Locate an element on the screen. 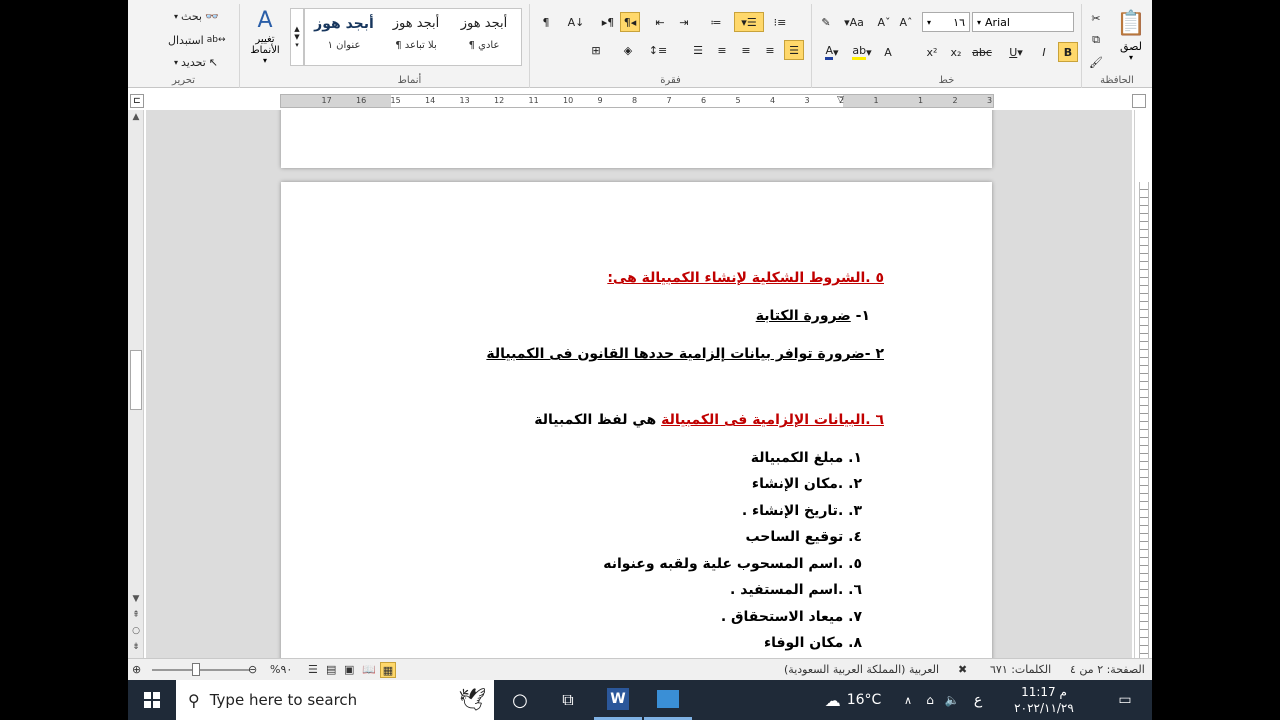  prev-page-icon: ⇞ is located at coordinates (136, 615).